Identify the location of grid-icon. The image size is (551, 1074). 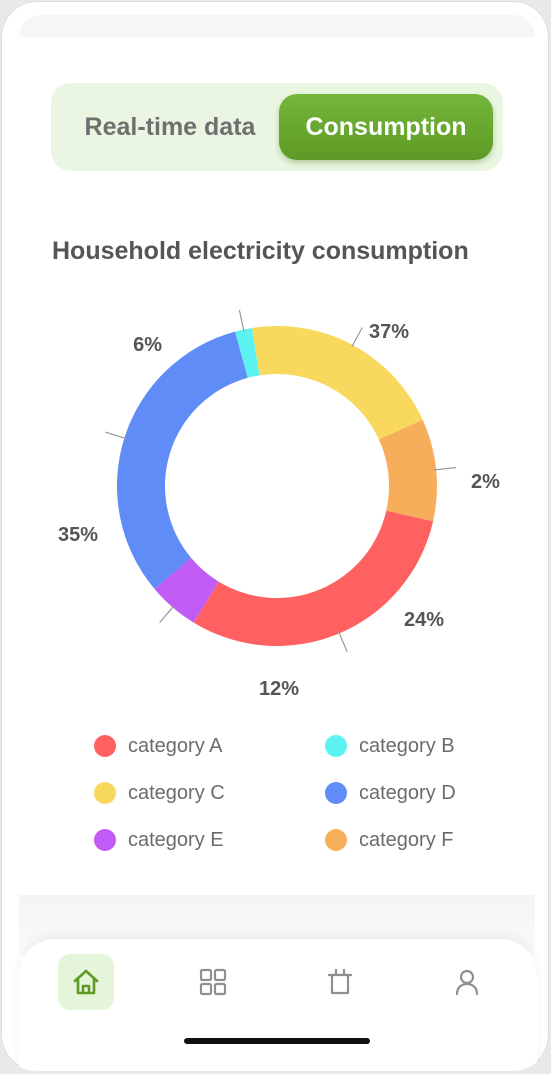
(213, 982).